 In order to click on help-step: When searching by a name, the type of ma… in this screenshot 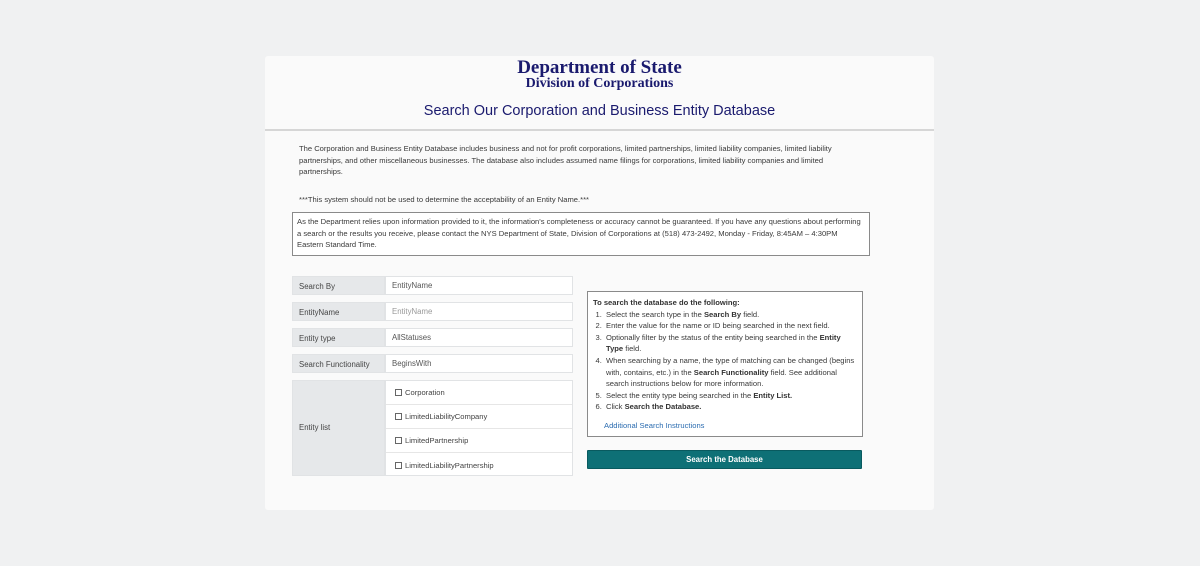, I will do `click(730, 372)`.